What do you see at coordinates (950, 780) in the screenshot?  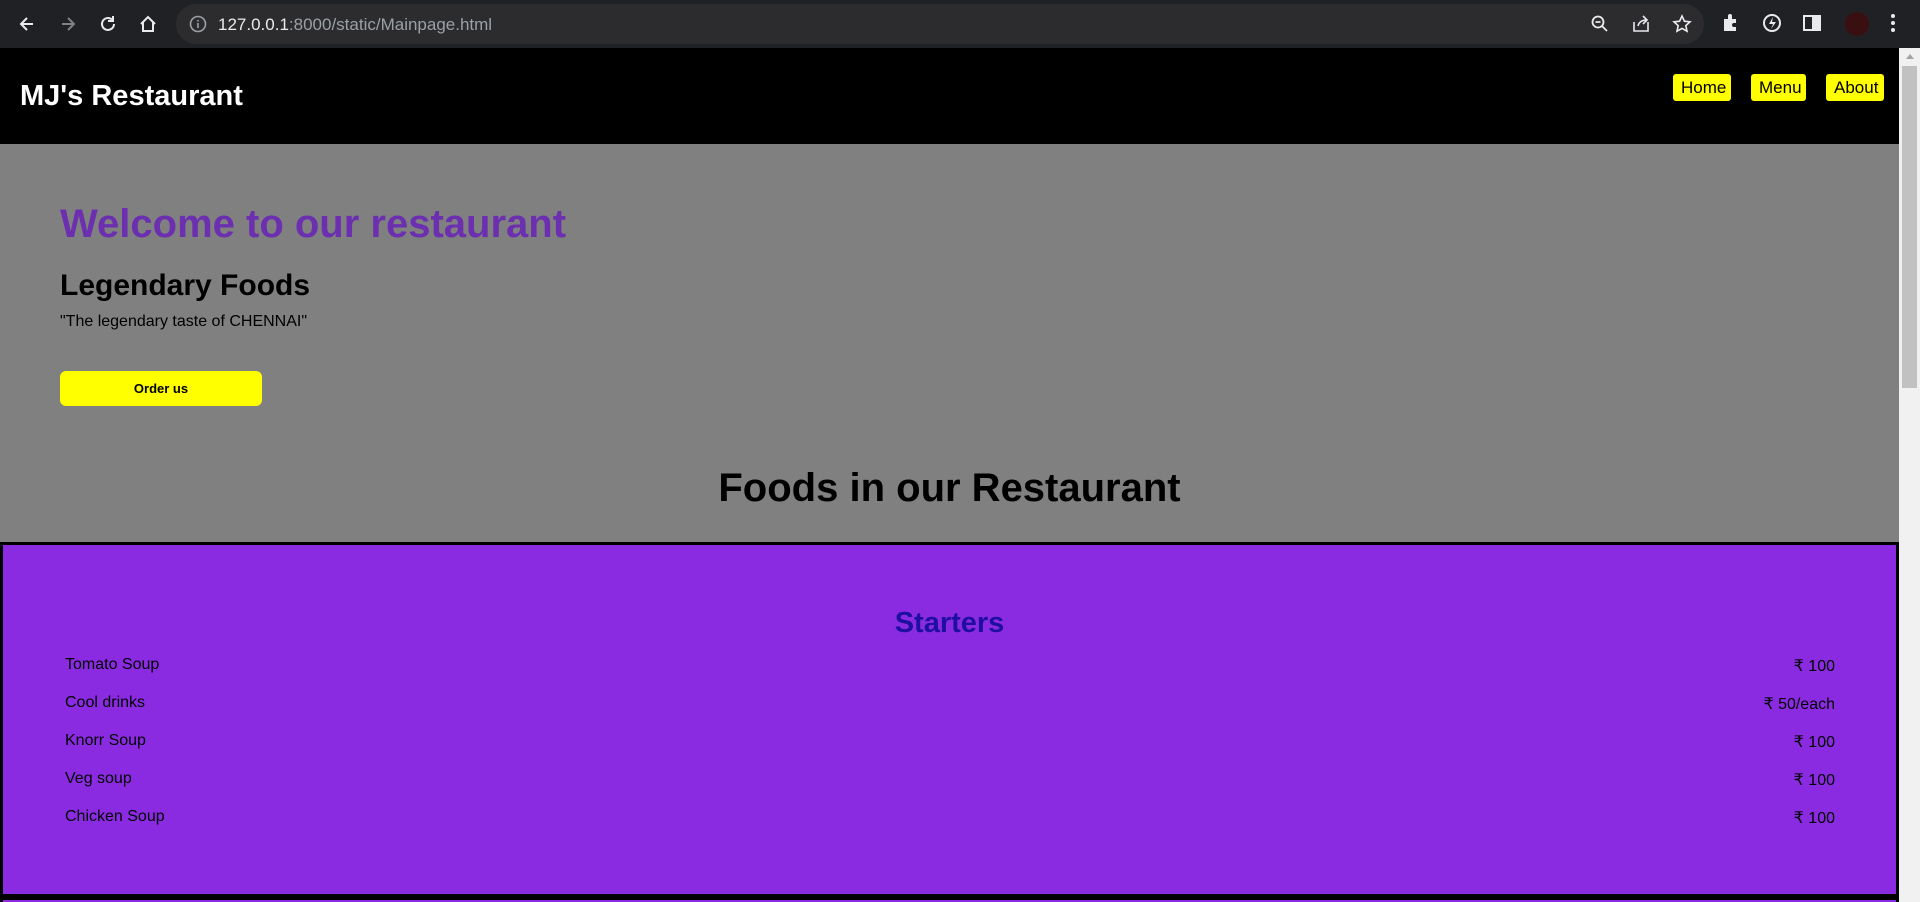 I see `menu-item-row: Veg soup ₹ 100` at bounding box center [950, 780].